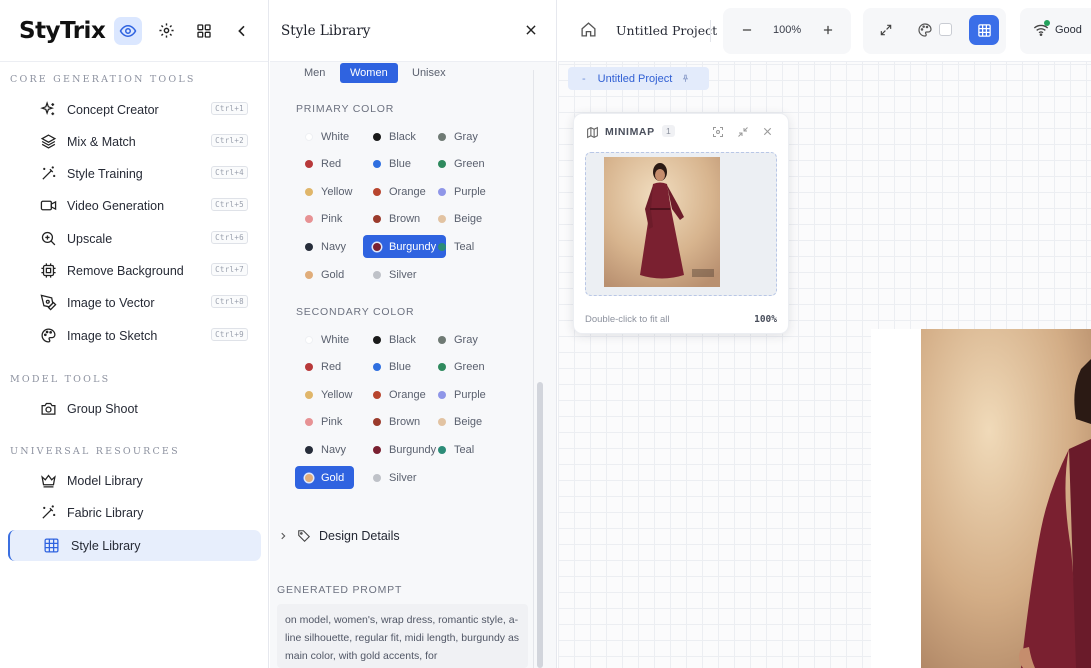 The image size is (1091, 668). I want to click on collapse-sidebar-button, so click(242, 31).